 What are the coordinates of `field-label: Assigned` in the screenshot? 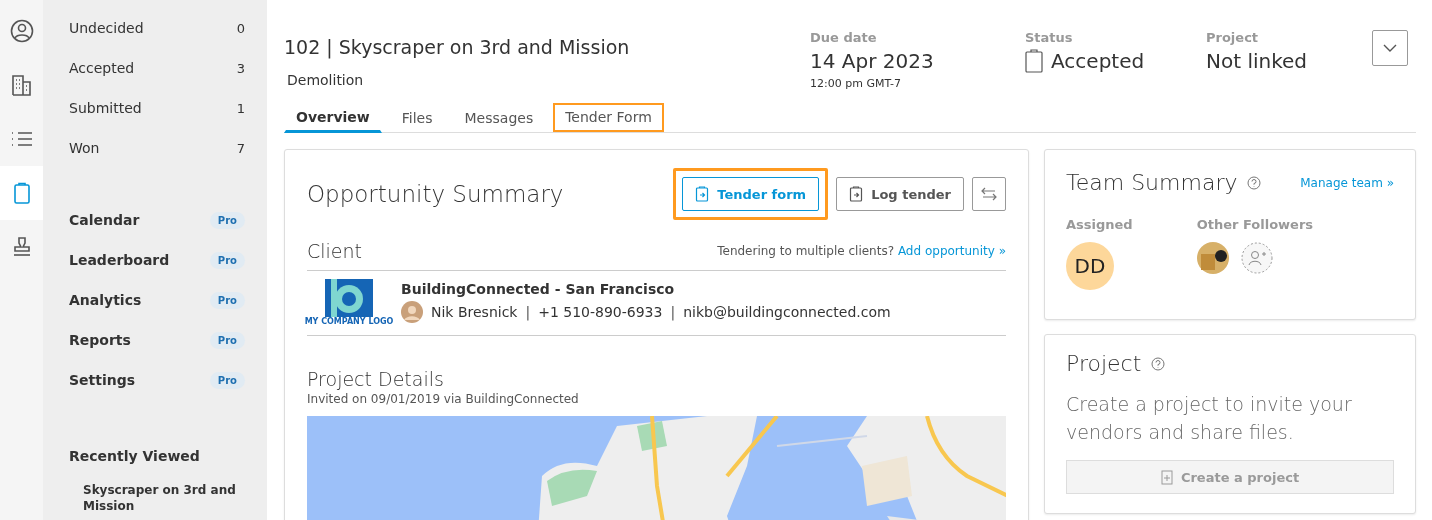 It's located at (1099, 224).